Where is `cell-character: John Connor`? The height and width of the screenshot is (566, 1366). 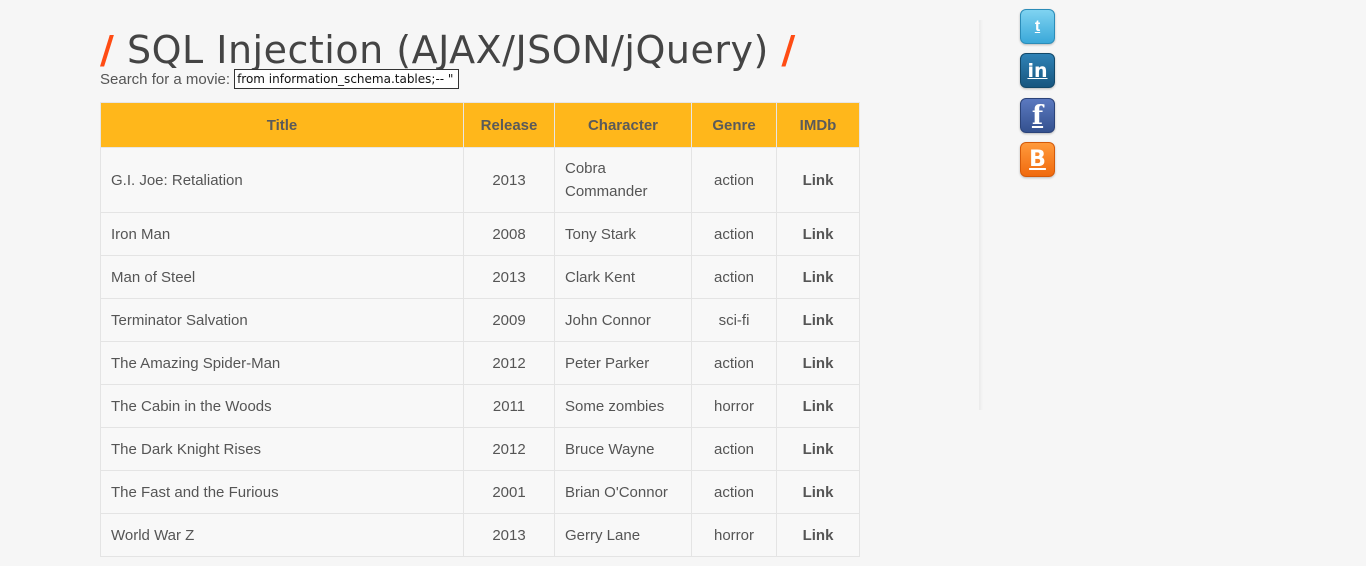 cell-character: John Connor is located at coordinates (623, 320).